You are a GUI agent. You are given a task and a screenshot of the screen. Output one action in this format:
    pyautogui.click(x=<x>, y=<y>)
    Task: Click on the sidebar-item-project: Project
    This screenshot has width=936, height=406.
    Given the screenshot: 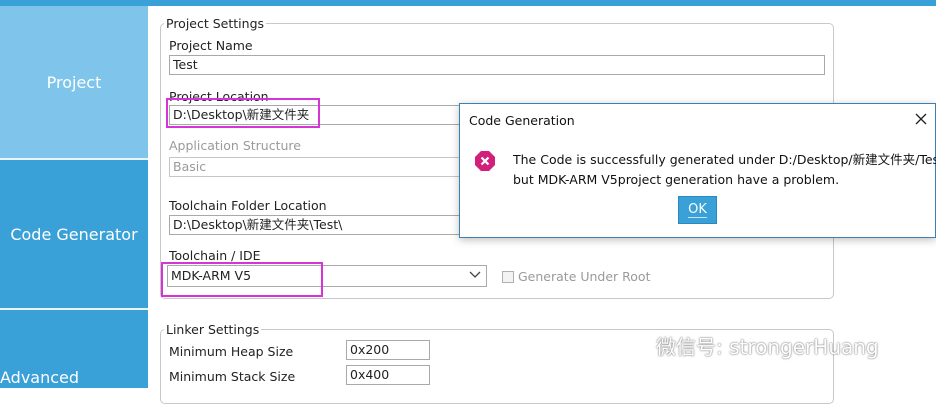 What is the action you would take?
    pyautogui.click(x=74, y=82)
    